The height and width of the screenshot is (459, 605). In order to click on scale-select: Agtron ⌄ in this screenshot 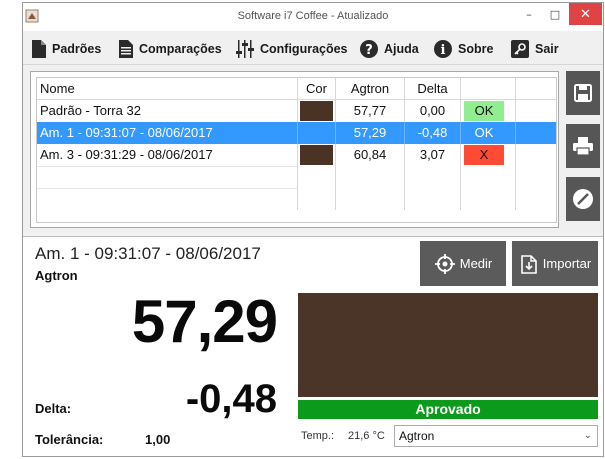, I will do `click(496, 436)`.